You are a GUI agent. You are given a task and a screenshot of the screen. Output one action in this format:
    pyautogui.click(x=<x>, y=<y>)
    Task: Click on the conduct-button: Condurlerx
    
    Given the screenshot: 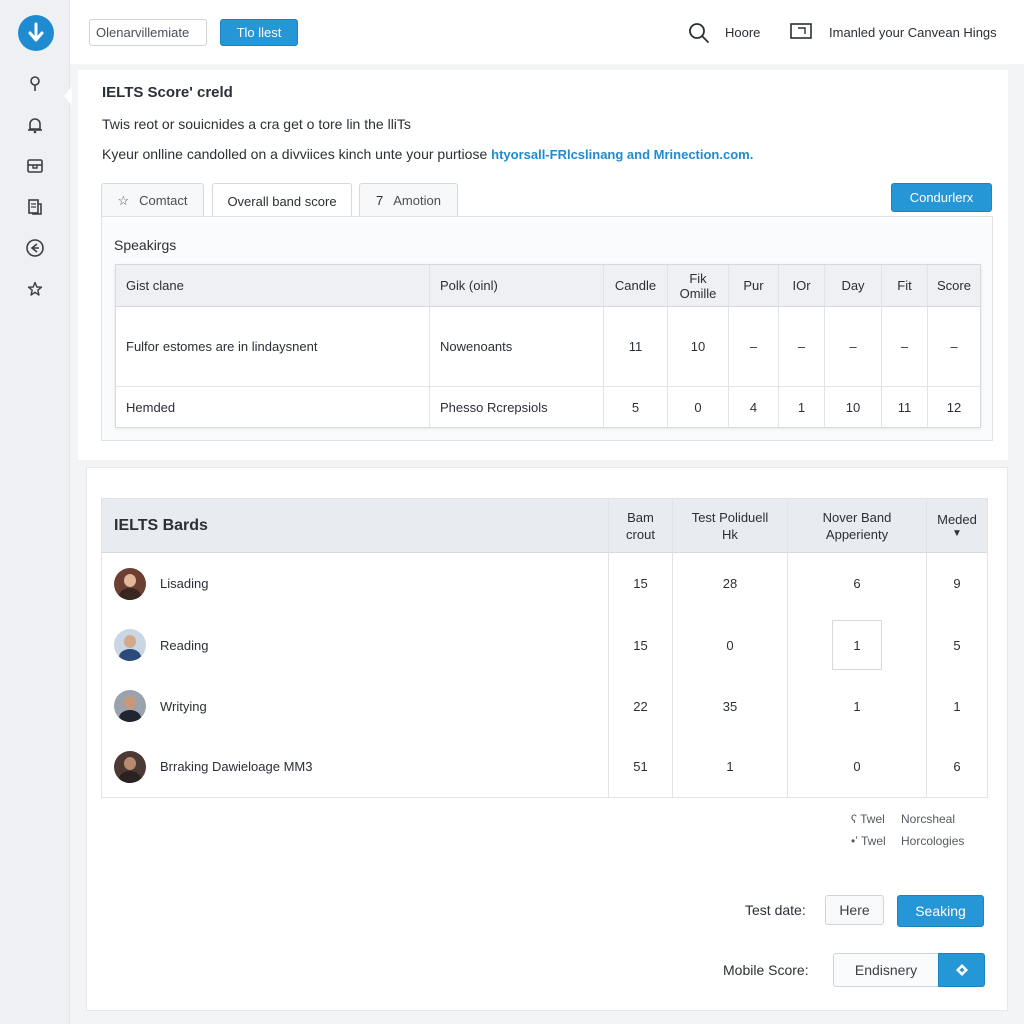 What is the action you would take?
    pyautogui.click(x=941, y=197)
    